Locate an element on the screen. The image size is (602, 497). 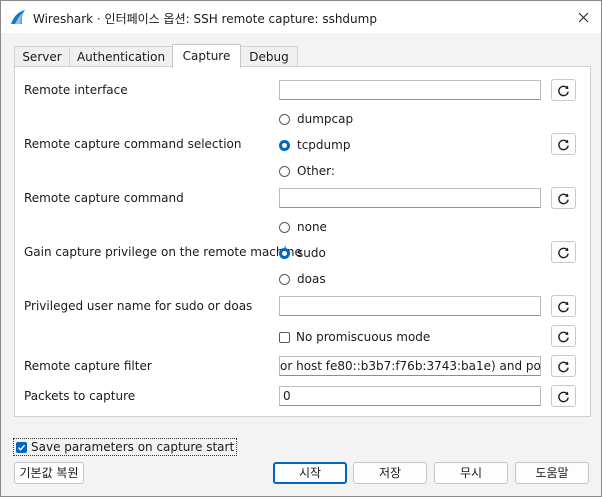
packets-input: 0 is located at coordinates (410, 396).